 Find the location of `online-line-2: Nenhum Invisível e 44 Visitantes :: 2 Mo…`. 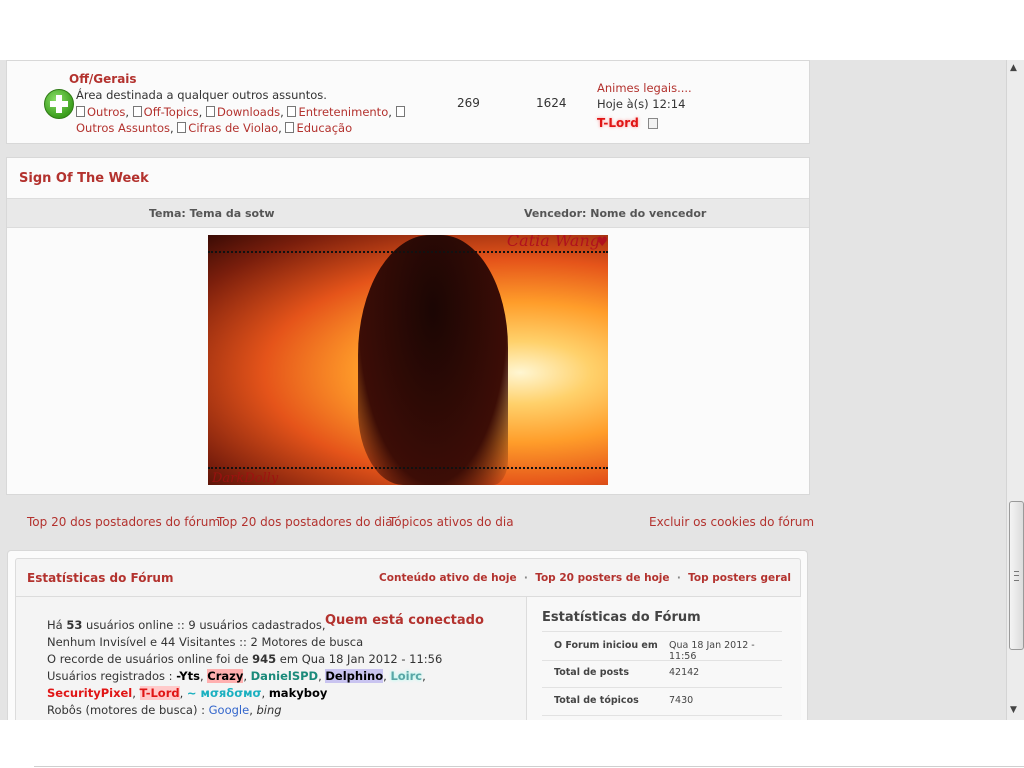

online-line-2: Nenhum Invisível e 44 Visitantes :: 2 Mo… is located at coordinates (205, 642).